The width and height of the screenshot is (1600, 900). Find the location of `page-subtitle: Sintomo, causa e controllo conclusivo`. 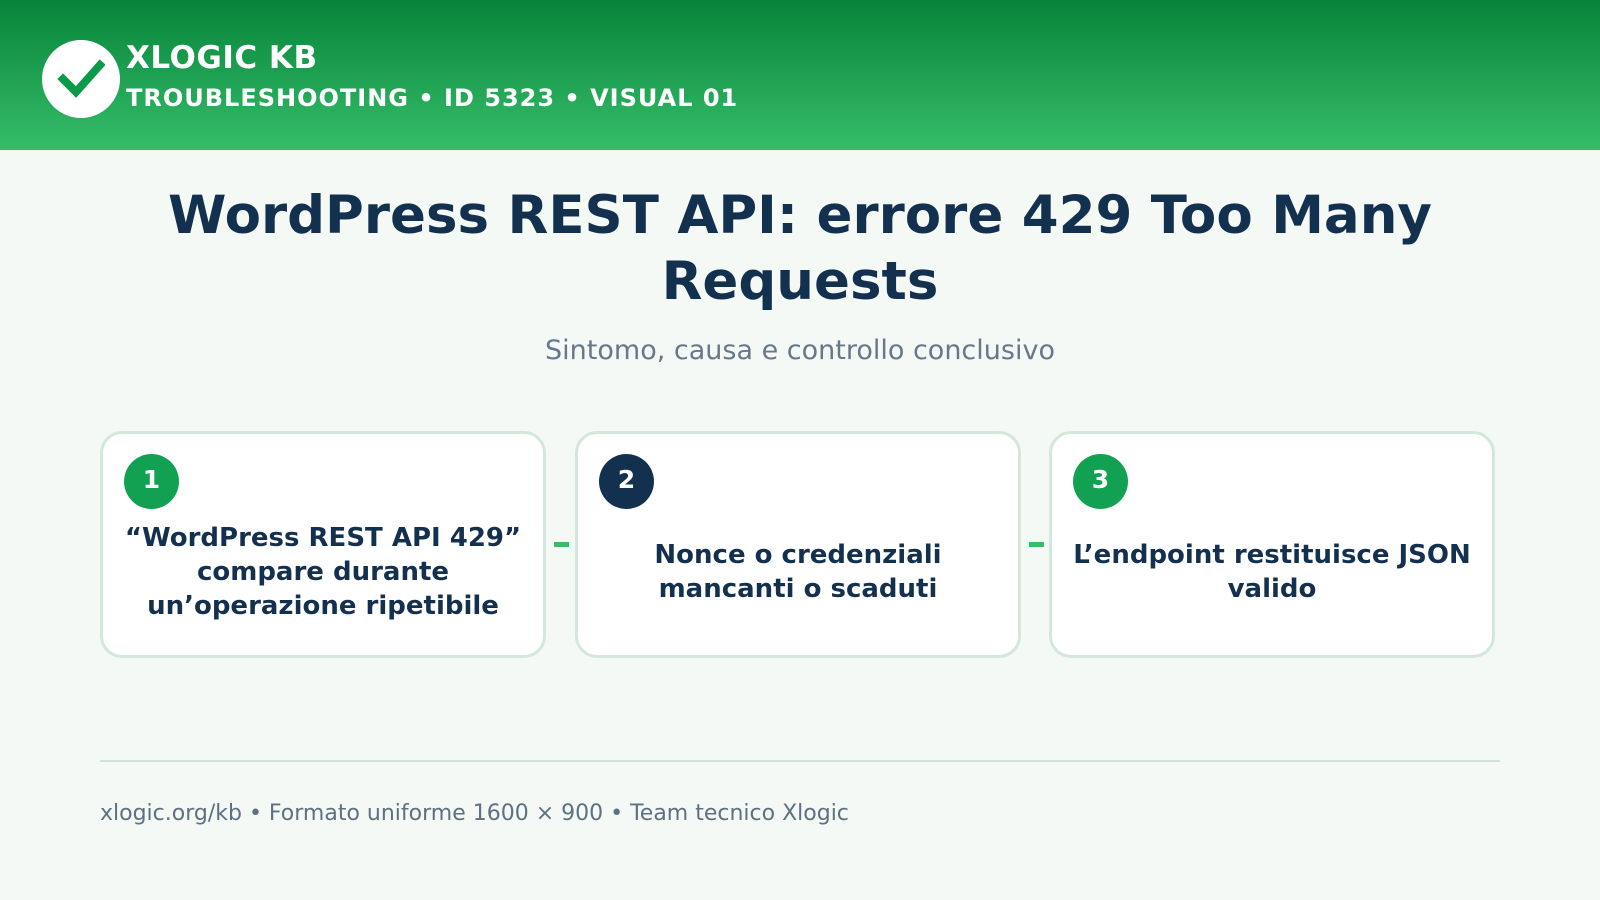

page-subtitle: Sintomo, causa e controllo conclusivo is located at coordinates (800, 350).